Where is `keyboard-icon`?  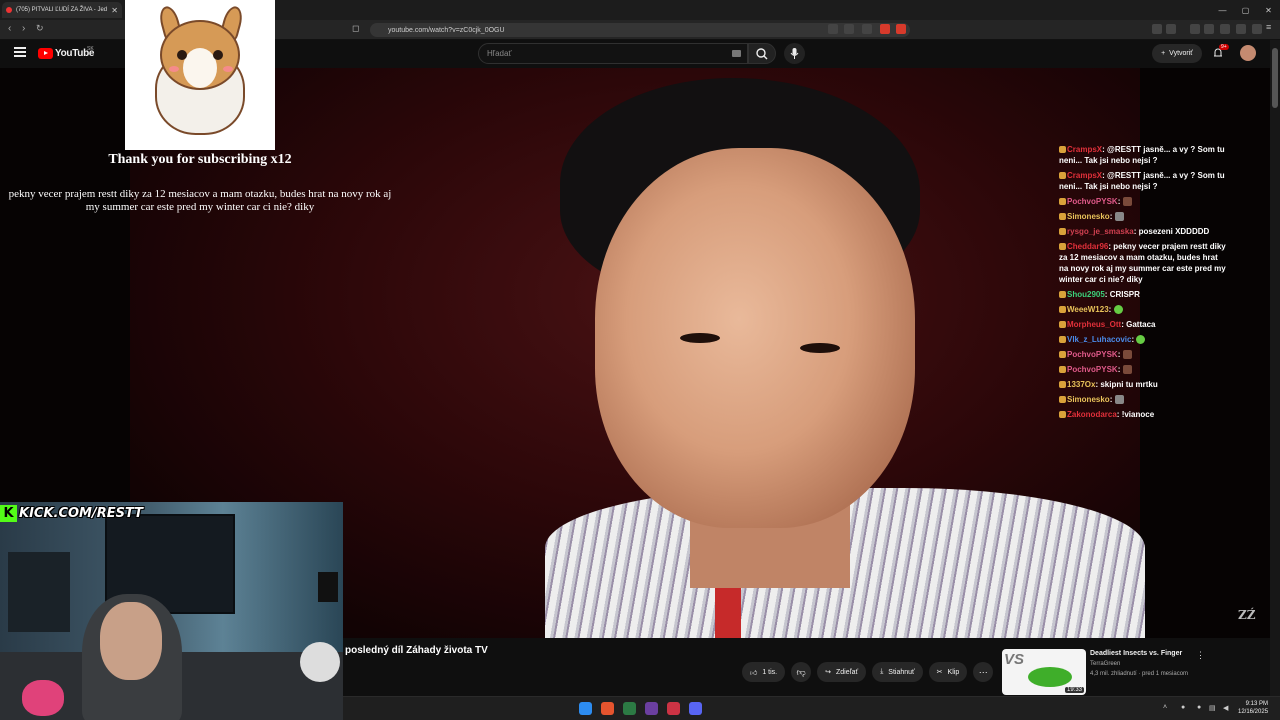
keyboard-icon is located at coordinates (736, 53).